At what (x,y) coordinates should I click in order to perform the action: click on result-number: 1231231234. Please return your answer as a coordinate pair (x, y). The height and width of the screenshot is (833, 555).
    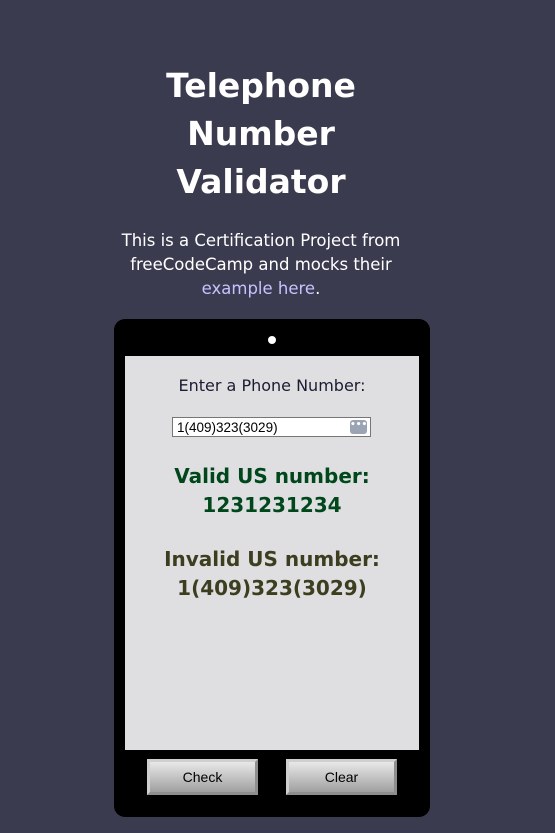
    Looking at the image, I should click on (272, 505).